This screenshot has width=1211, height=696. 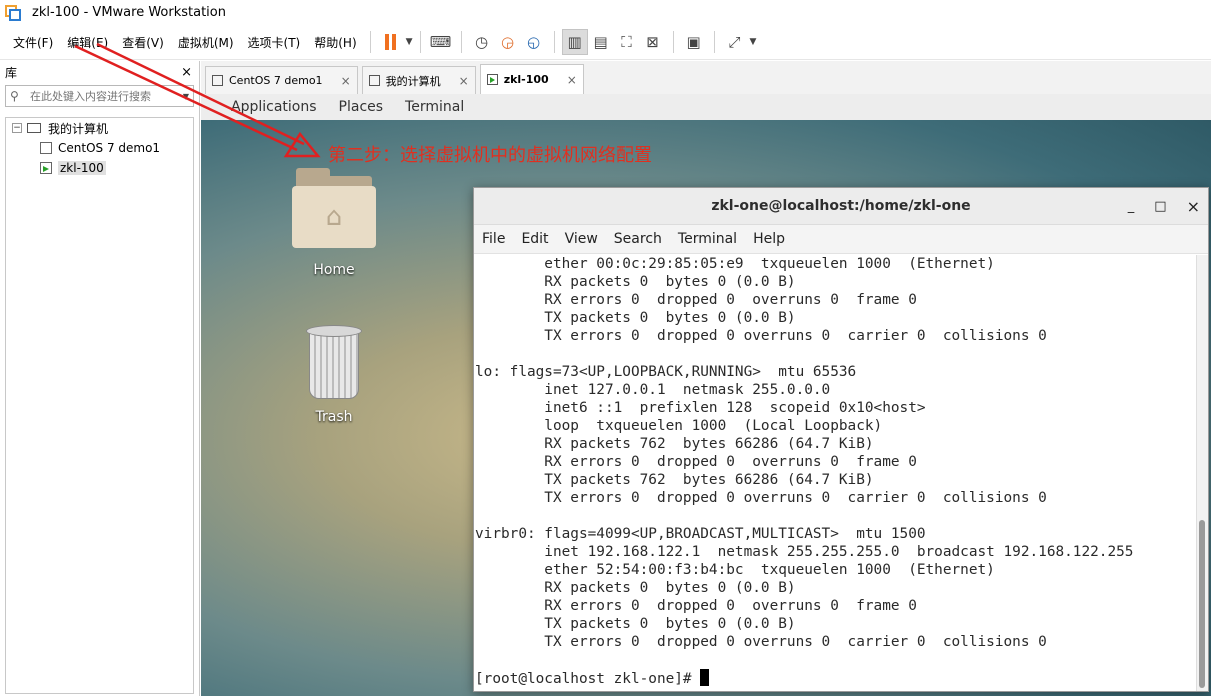 What do you see at coordinates (653, 390) in the screenshot?
I see `terminal-line: inet 127.0.0.1 netmask 255.0.0.0` at bounding box center [653, 390].